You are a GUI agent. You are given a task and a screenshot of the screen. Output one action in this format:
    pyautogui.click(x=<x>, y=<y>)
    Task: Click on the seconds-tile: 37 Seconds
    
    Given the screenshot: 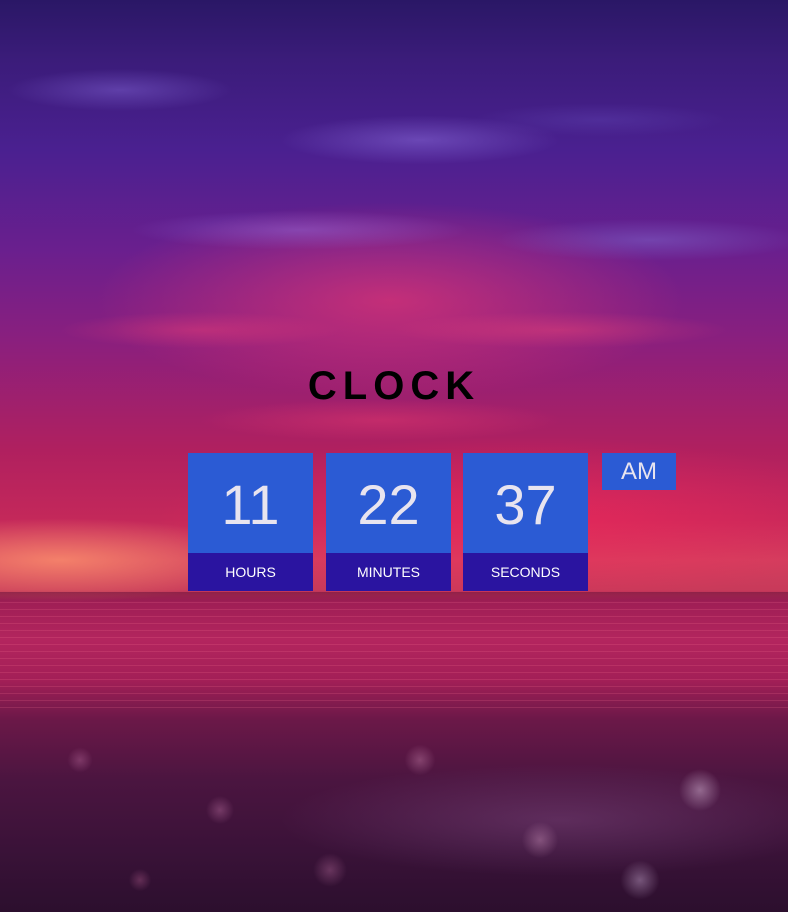 What is the action you would take?
    pyautogui.click(x=525, y=522)
    